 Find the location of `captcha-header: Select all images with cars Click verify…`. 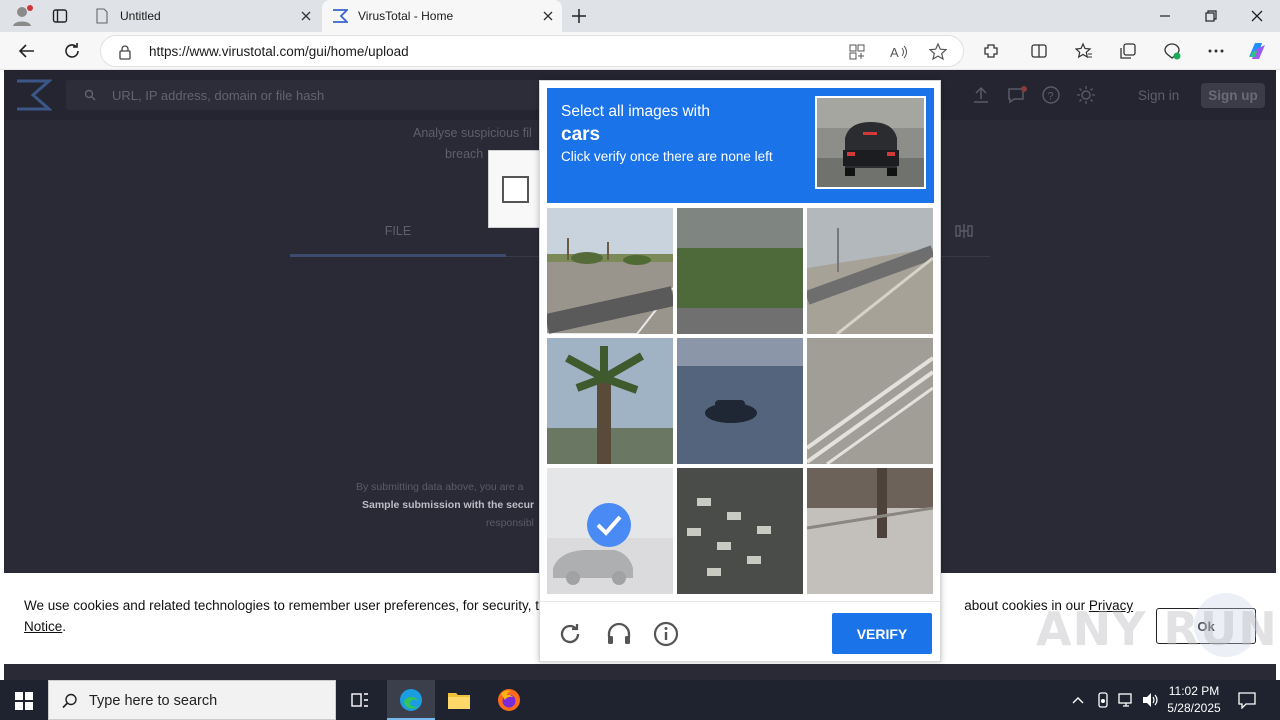

captcha-header: Select all images with cars Click verify… is located at coordinates (740, 145).